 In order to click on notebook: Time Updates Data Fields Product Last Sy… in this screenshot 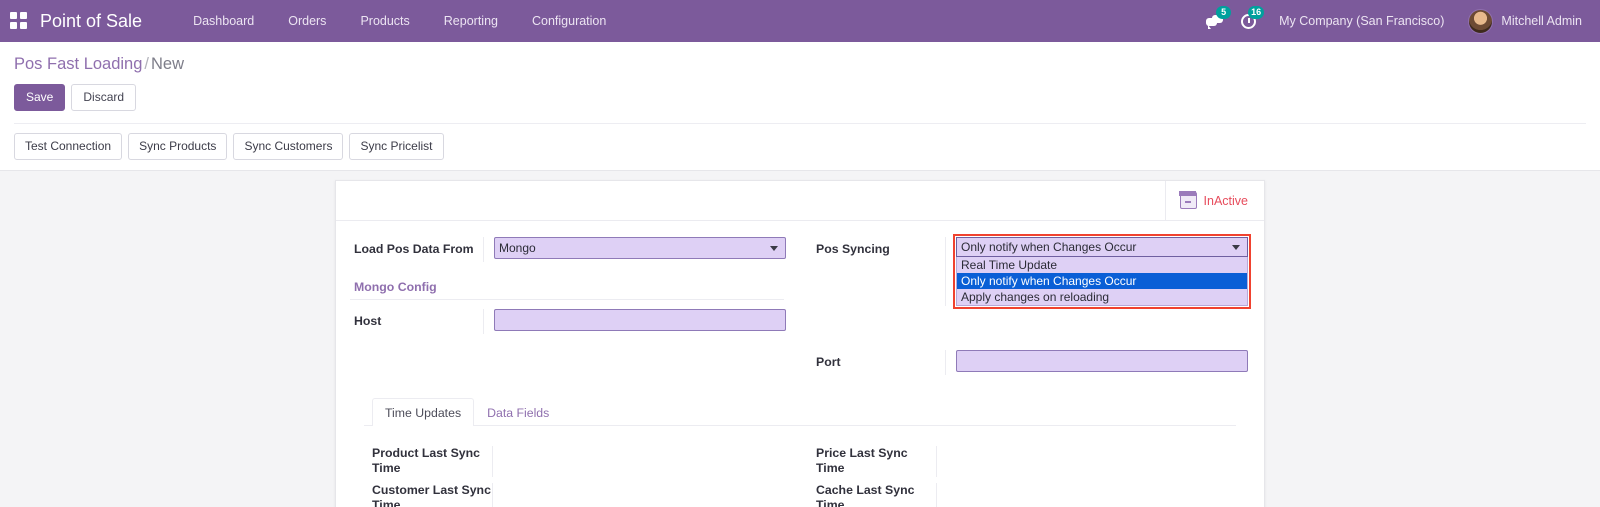, I will do `click(800, 452)`.